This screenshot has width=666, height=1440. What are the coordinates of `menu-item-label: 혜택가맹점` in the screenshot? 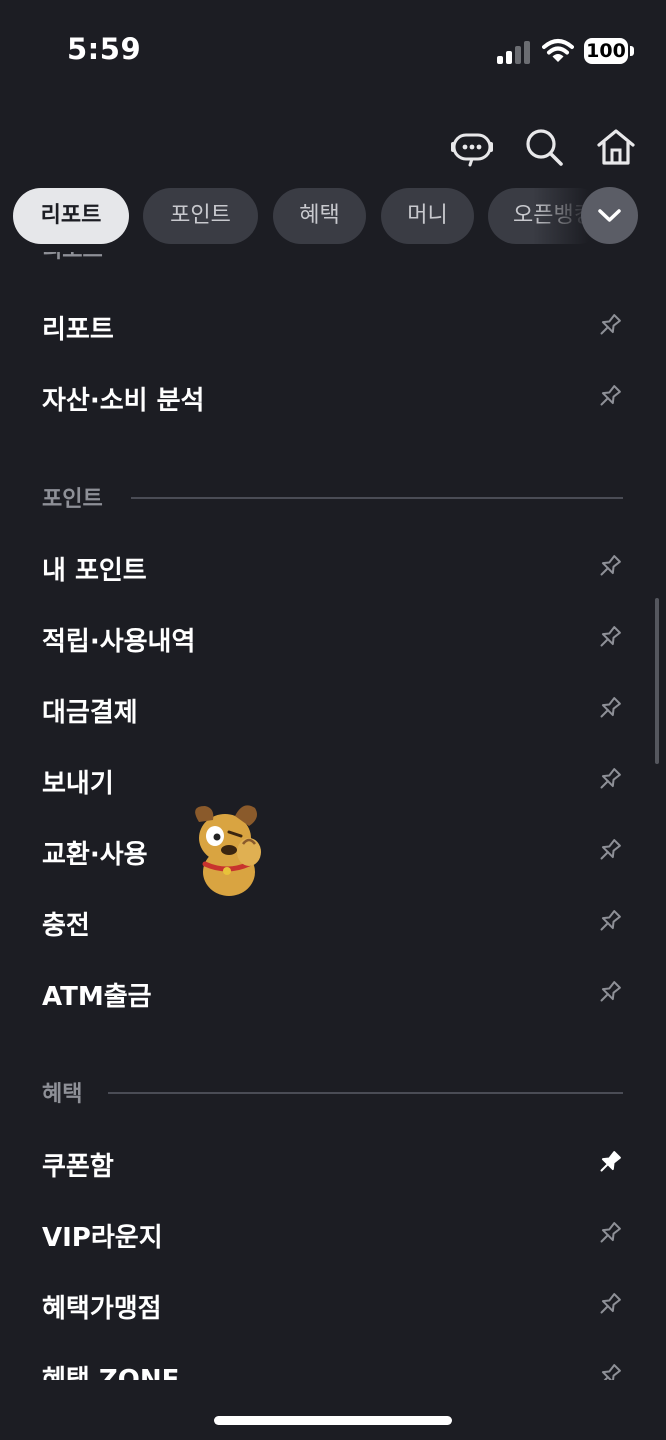 It's located at (102, 1309).